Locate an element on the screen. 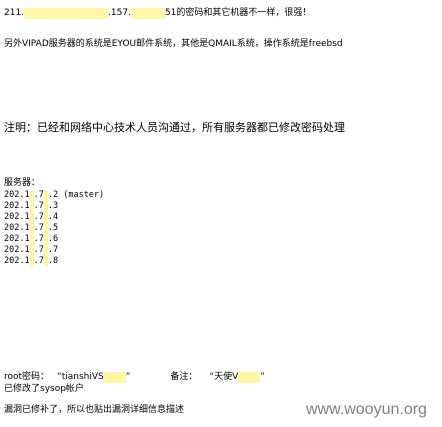 This screenshot has height=427, width=442. server-row: 202.1.7.7 is located at coordinates (54, 250).